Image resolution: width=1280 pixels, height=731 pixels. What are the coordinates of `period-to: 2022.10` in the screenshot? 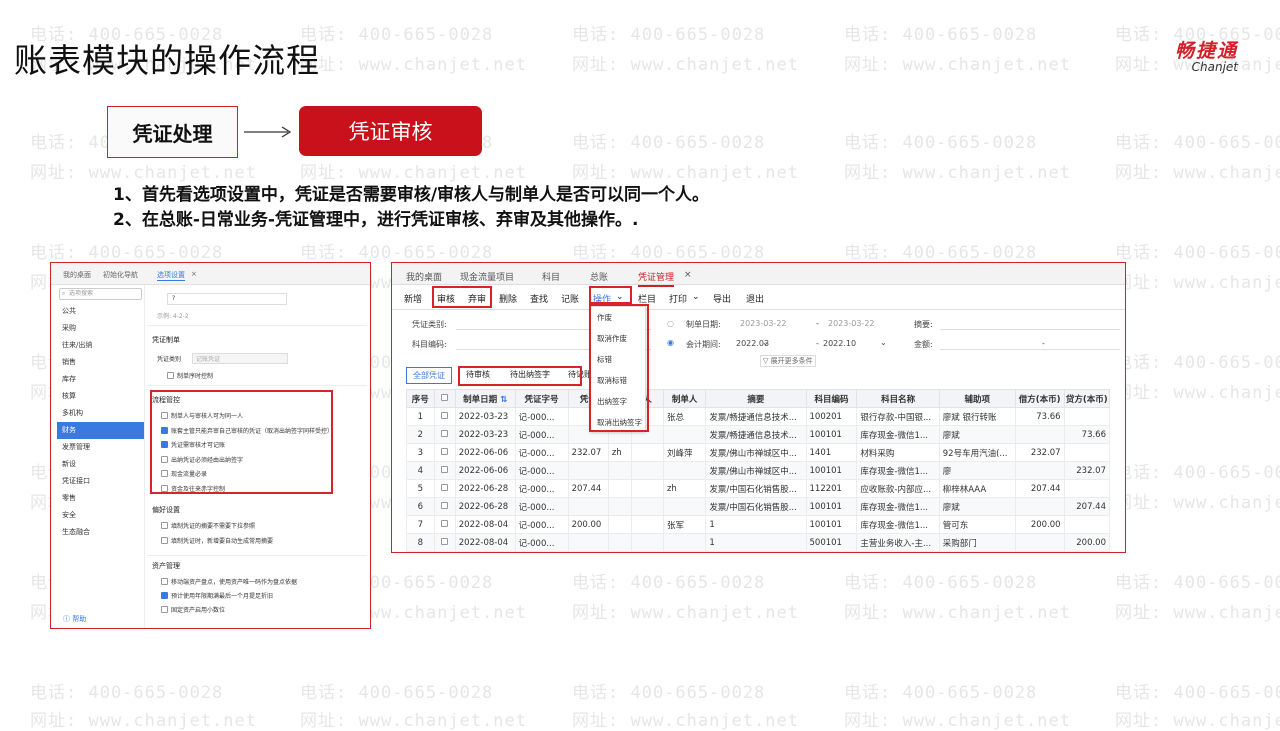 It's located at (839, 343).